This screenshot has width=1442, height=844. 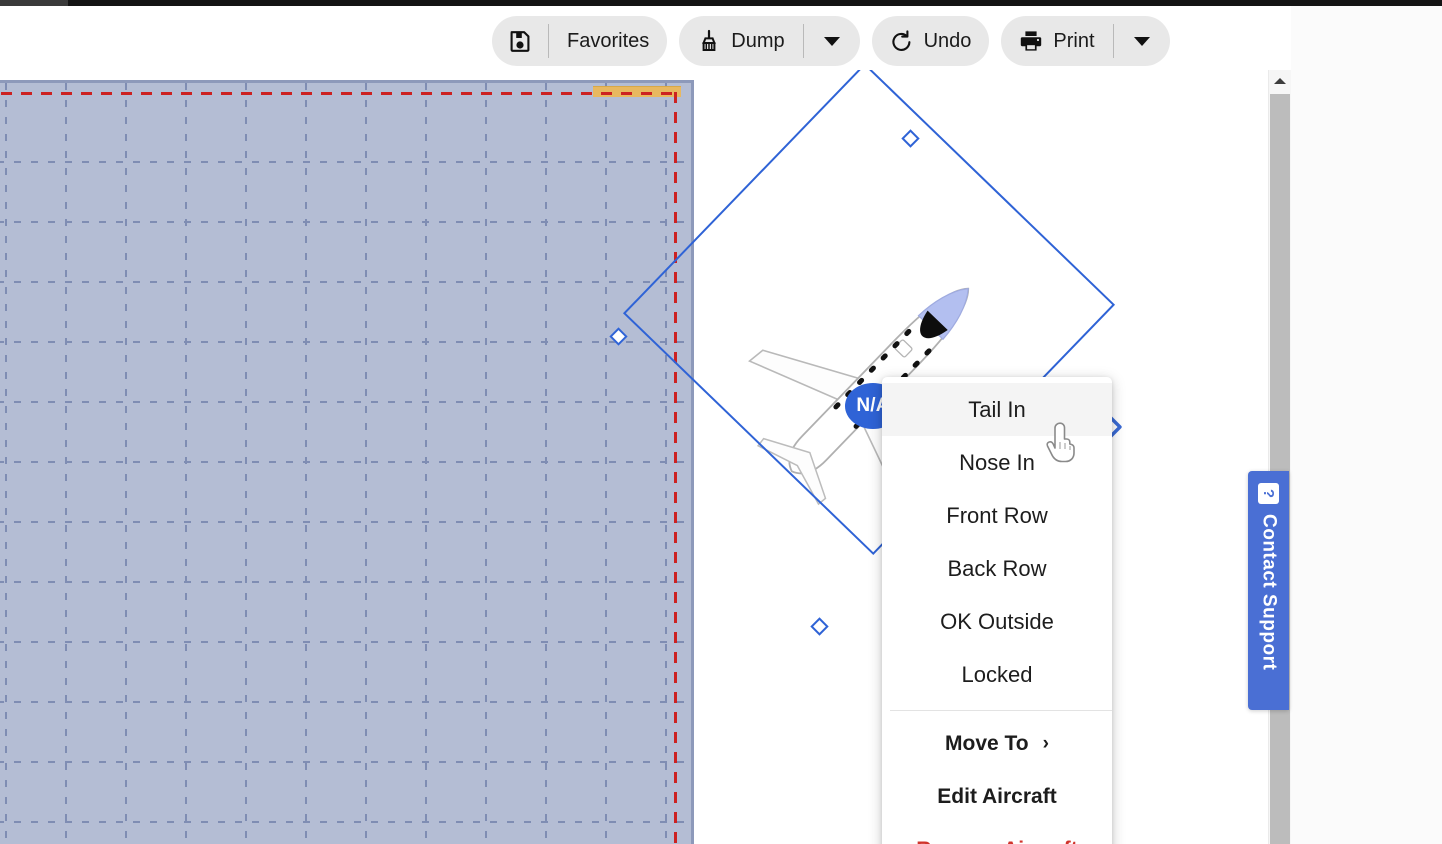 What do you see at coordinates (1045, 743) in the screenshot?
I see `chevron-right-icon: ›` at bounding box center [1045, 743].